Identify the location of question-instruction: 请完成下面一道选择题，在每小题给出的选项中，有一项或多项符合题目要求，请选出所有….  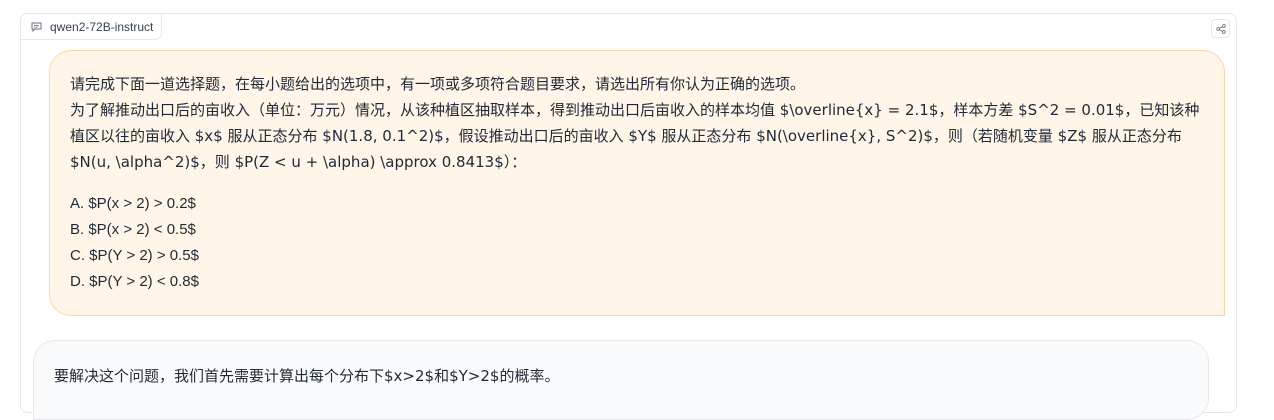
(438, 84).